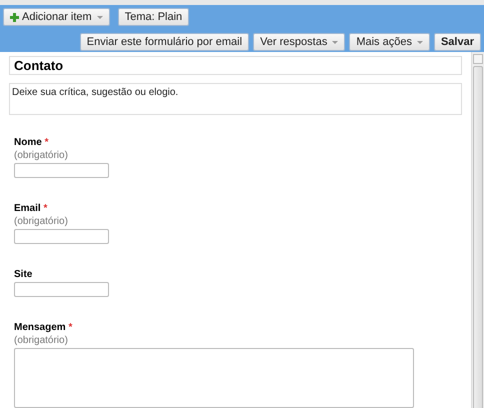  I want to click on message-field, so click(214, 378).